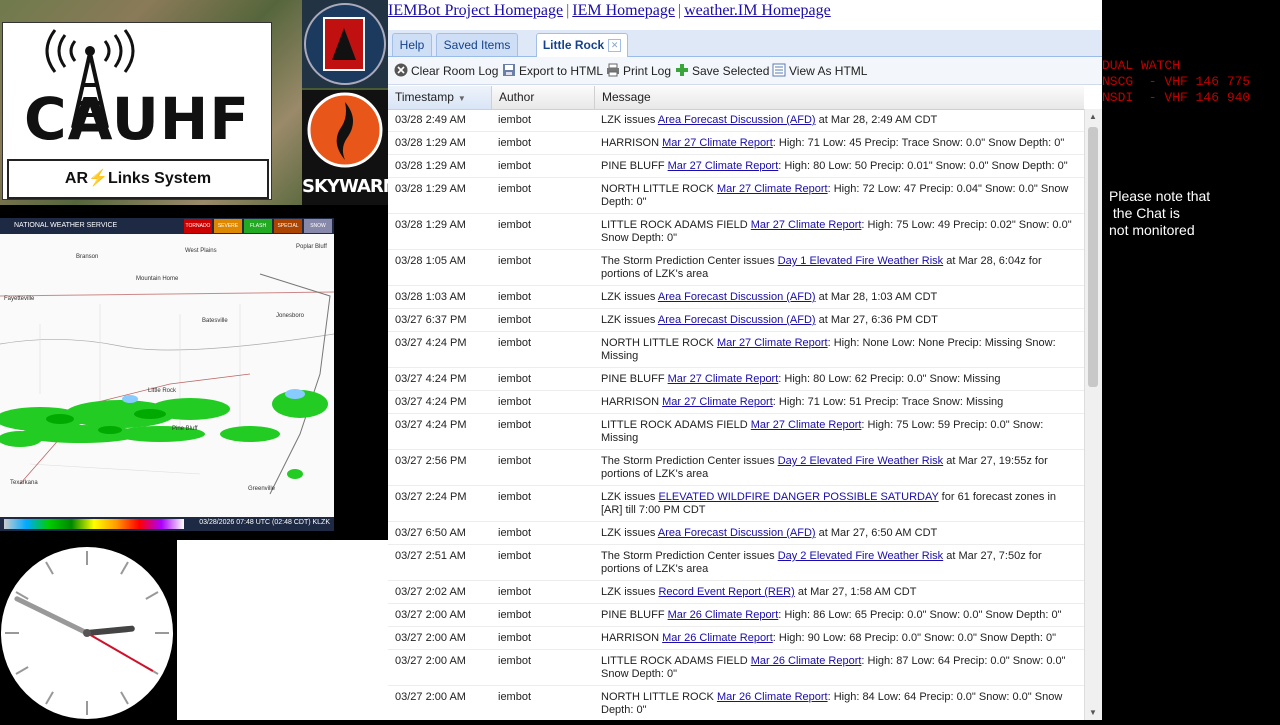  I want to click on message-suffix: at Mar 27, 1:58 AM CDT, so click(855, 592).